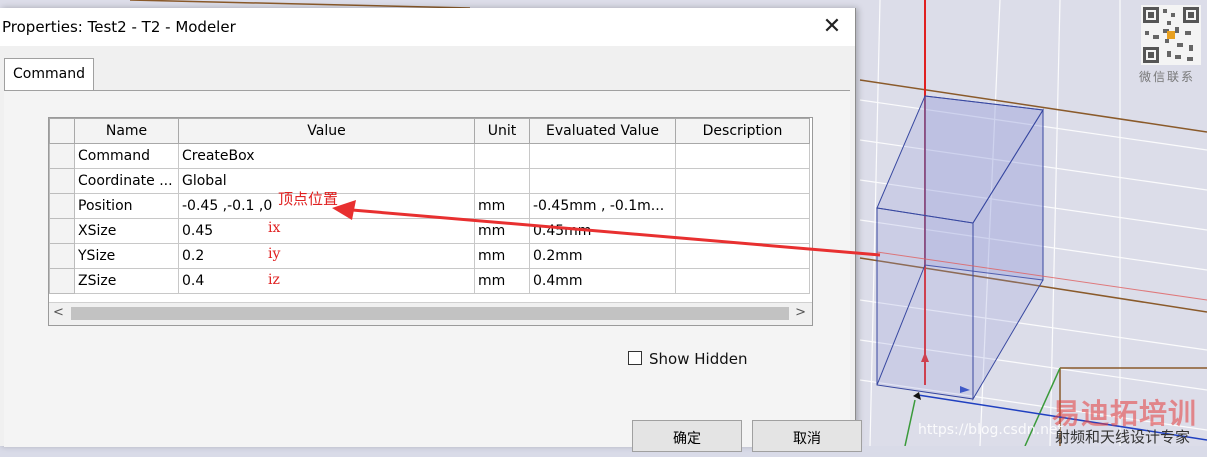 The width and height of the screenshot is (1207, 457). Describe the element at coordinates (602, 256) in the screenshot. I see `cell-evaluated: 0.2mm` at that location.